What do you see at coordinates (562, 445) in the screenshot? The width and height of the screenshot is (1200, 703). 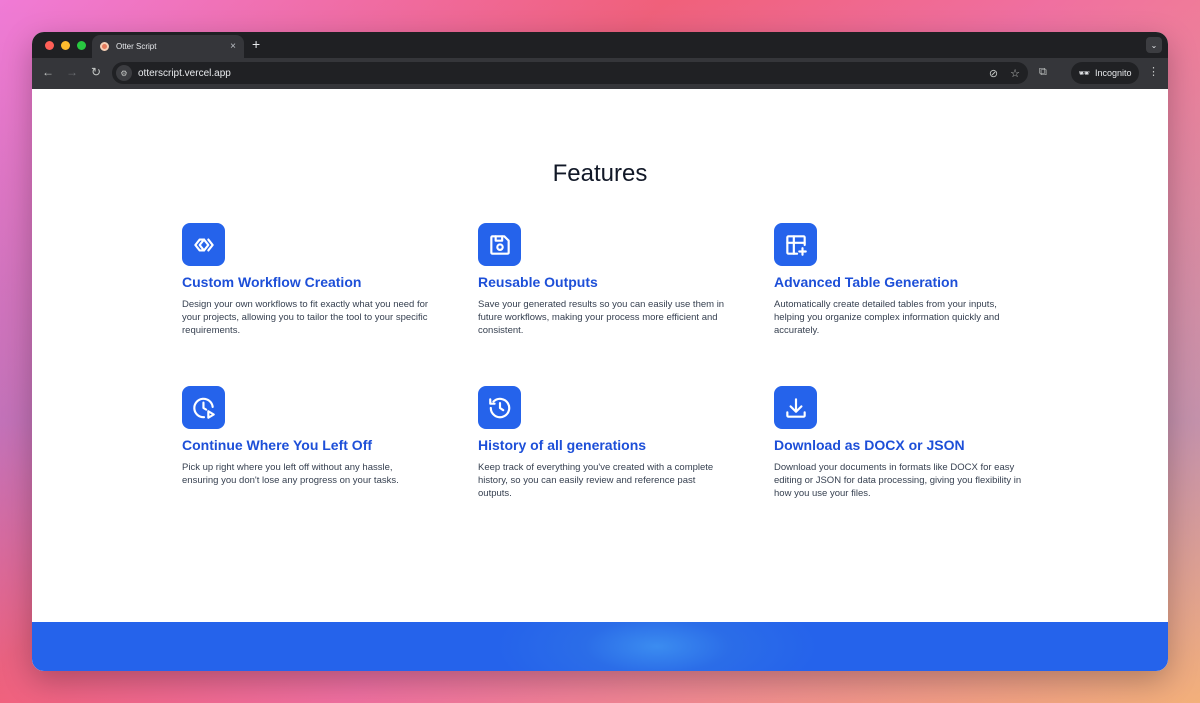 I see `feature-title: History of all generations` at bounding box center [562, 445].